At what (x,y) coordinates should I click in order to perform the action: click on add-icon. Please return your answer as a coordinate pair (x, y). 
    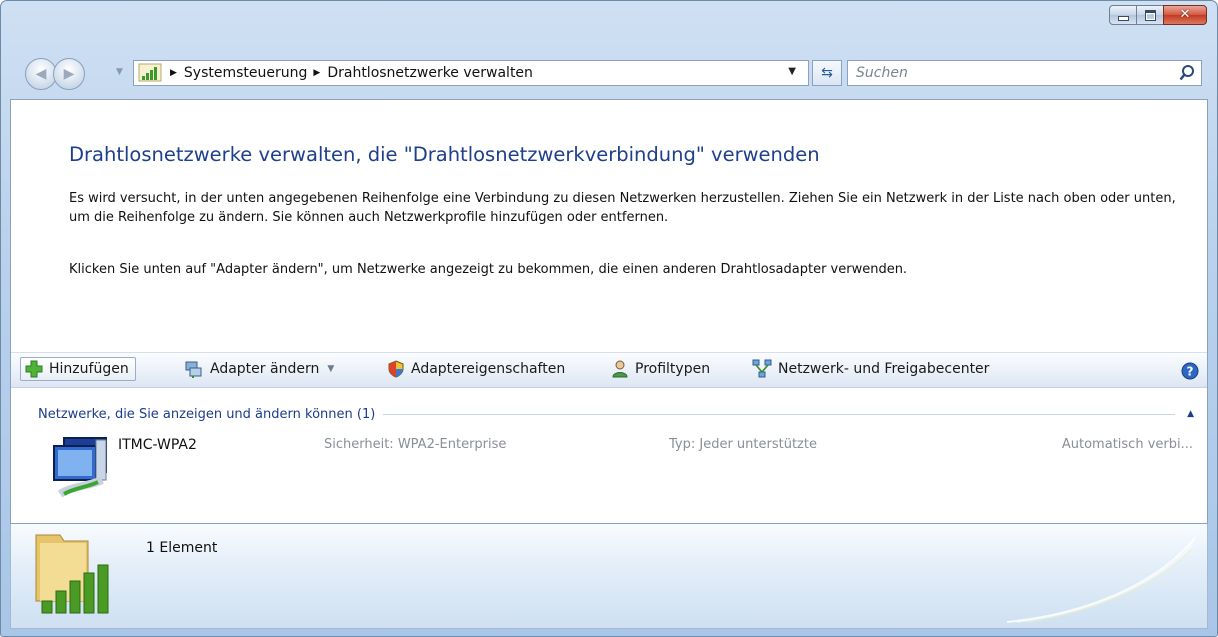
    Looking at the image, I should click on (34, 369).